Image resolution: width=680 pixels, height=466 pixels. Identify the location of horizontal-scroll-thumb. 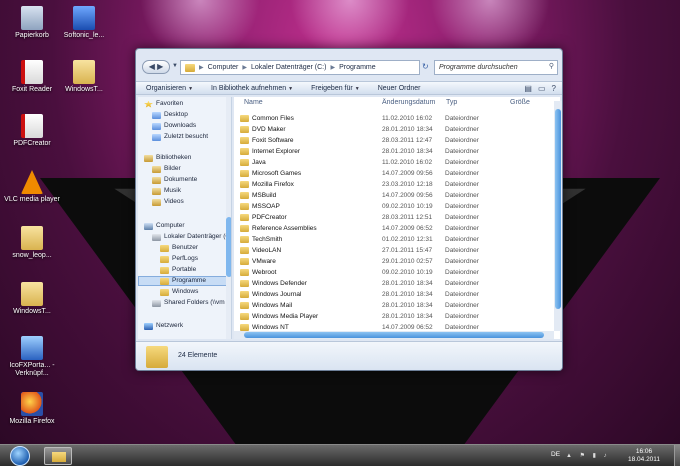
(394, 335).